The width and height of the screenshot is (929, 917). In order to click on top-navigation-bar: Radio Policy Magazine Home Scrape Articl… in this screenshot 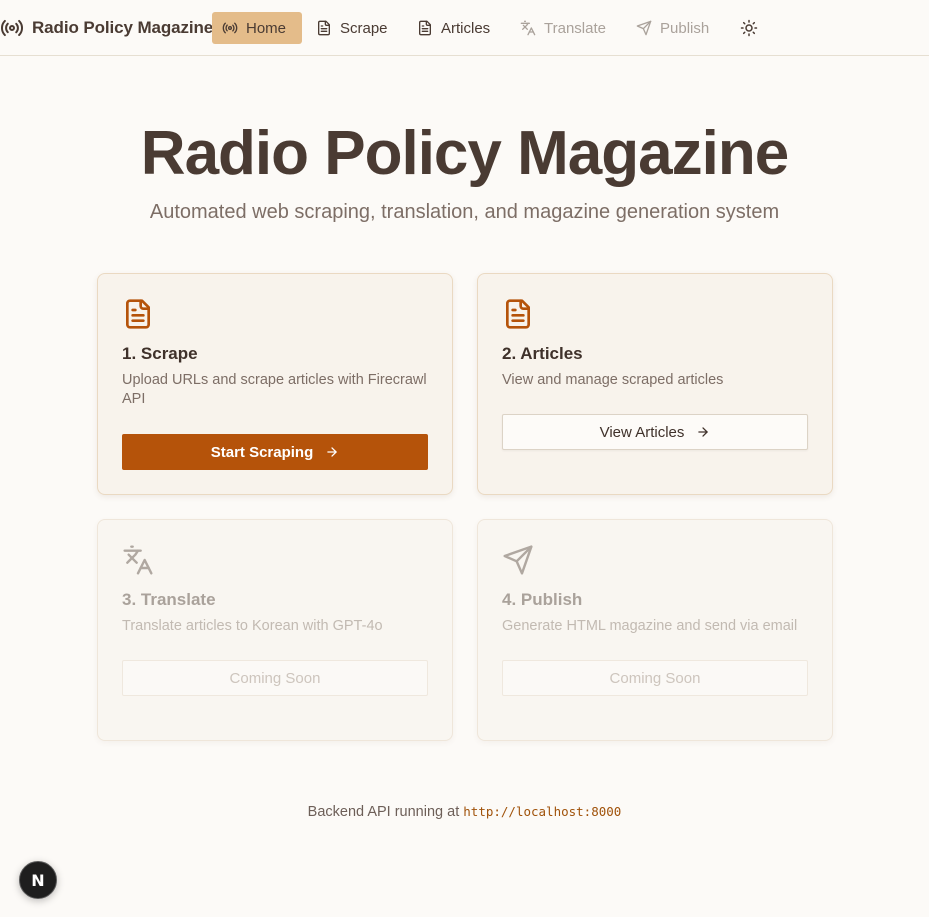, I will do `click(464, 28)`.